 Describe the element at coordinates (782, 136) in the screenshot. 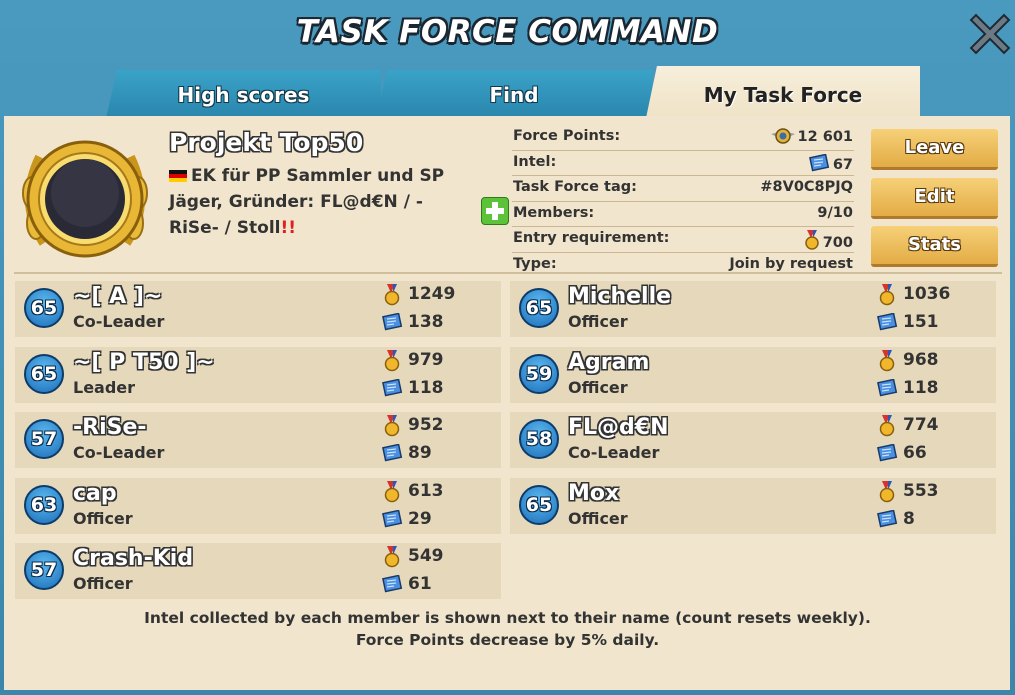

I see `force-points-icon` at that location.